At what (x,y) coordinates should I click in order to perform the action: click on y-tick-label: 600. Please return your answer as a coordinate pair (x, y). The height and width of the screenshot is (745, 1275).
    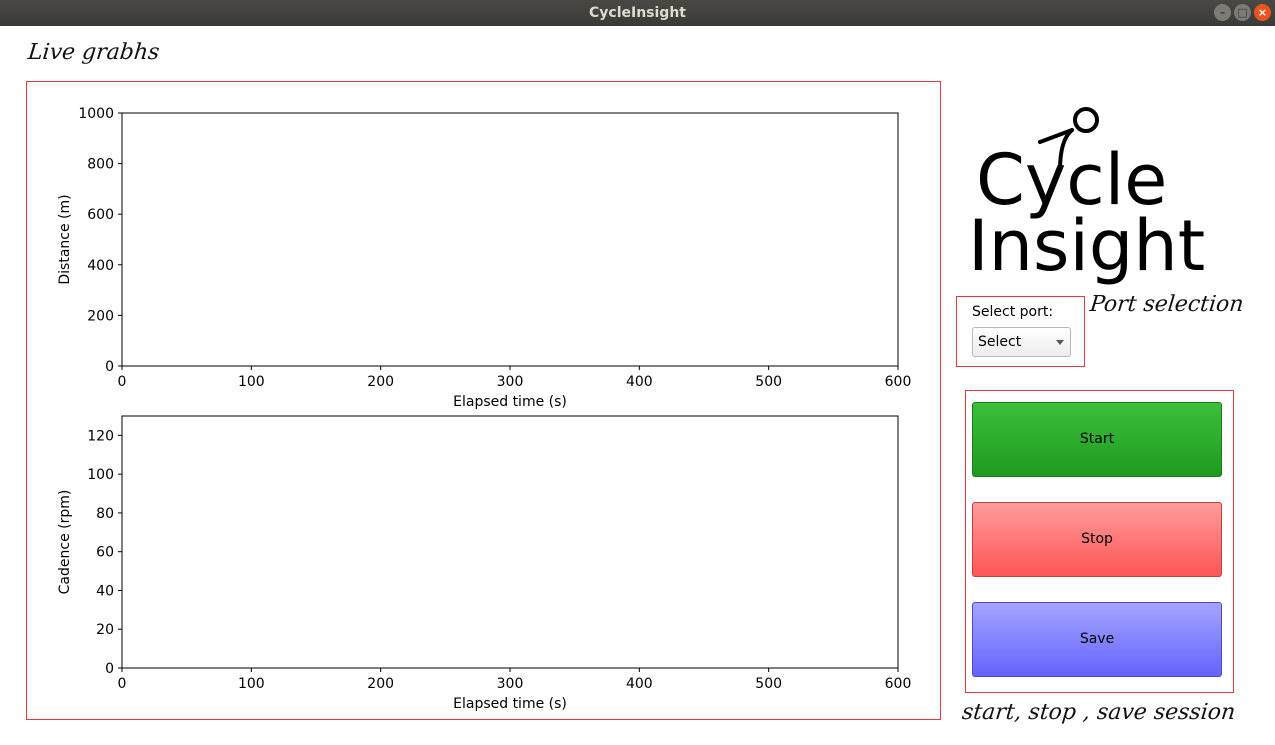
    Looking at the image, I should click on (100, 215).